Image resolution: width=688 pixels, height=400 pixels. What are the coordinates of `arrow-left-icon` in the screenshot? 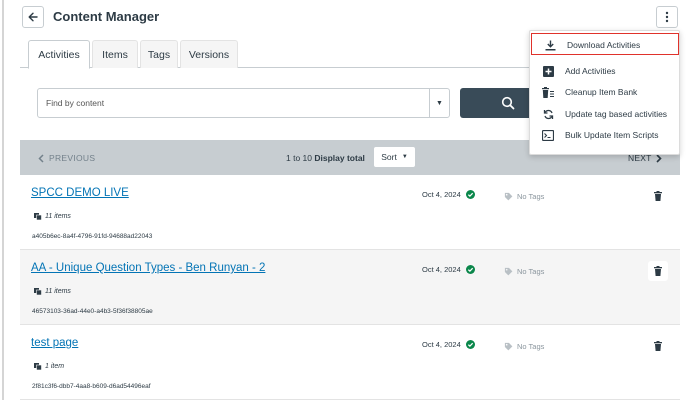 It's located at (33, 17).